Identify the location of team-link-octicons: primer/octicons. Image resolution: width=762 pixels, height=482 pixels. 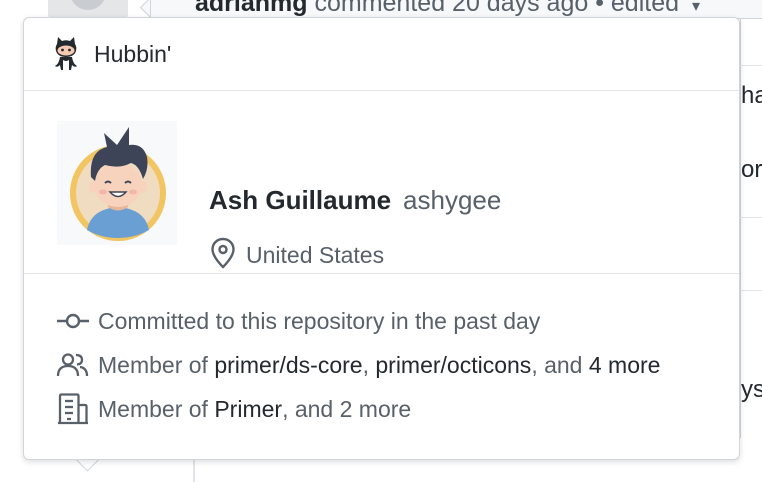
(453, 365).